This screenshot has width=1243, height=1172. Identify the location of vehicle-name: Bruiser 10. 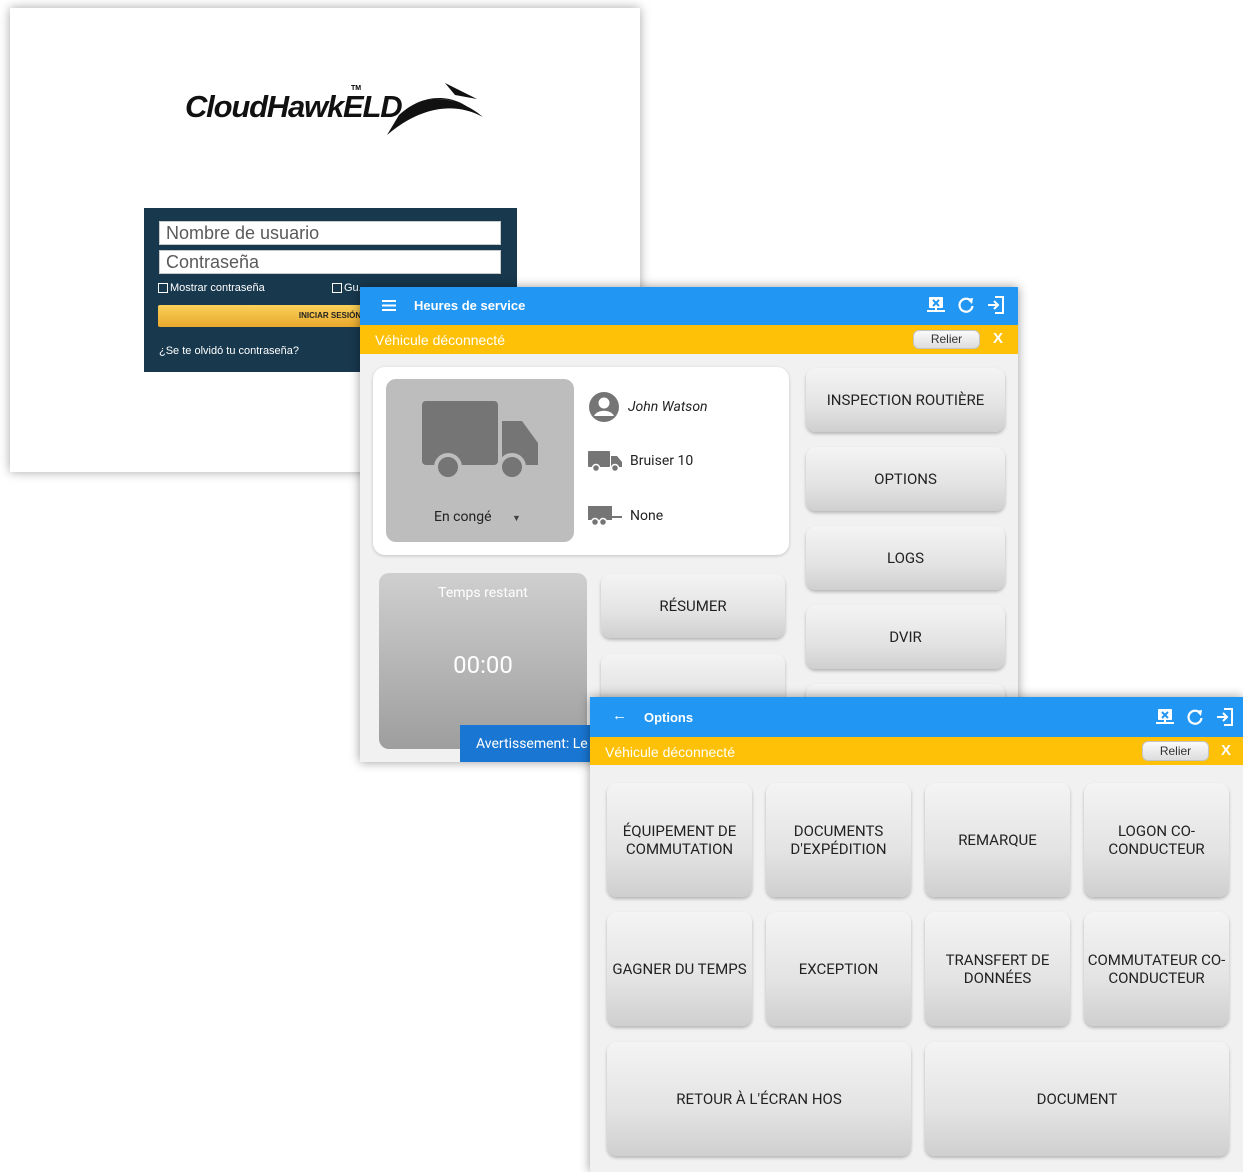
(662, 461).